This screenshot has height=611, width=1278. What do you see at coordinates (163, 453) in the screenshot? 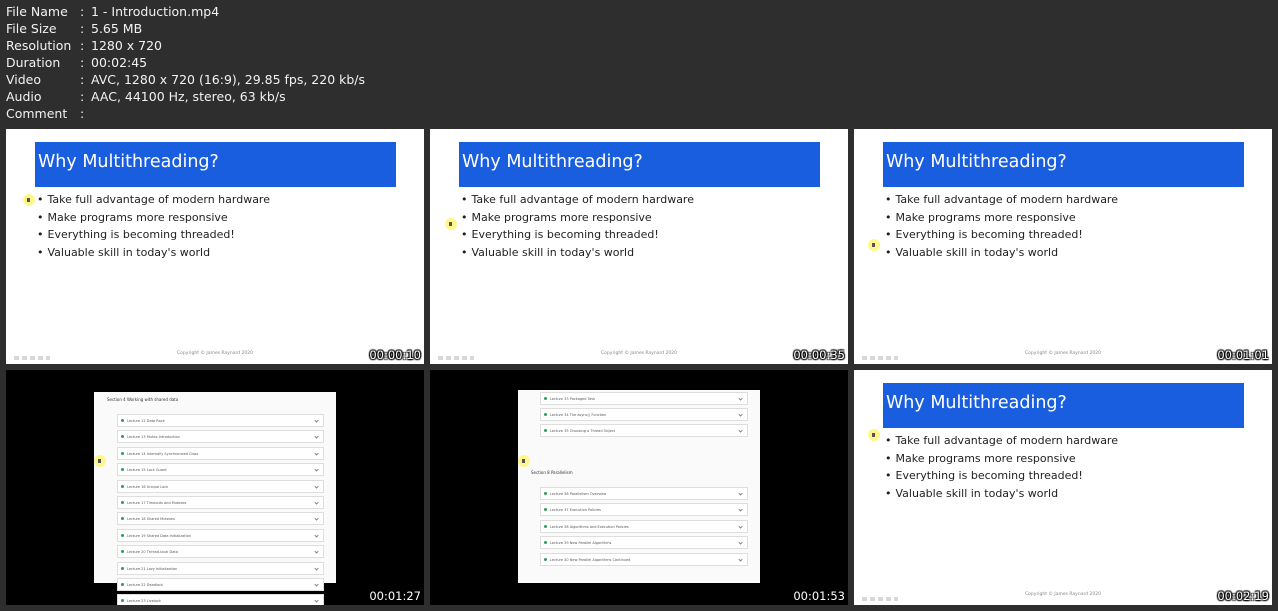
I see `lecture-label: Lecture 14 Internally Synchronized Class` at bounding box center [163, 453].